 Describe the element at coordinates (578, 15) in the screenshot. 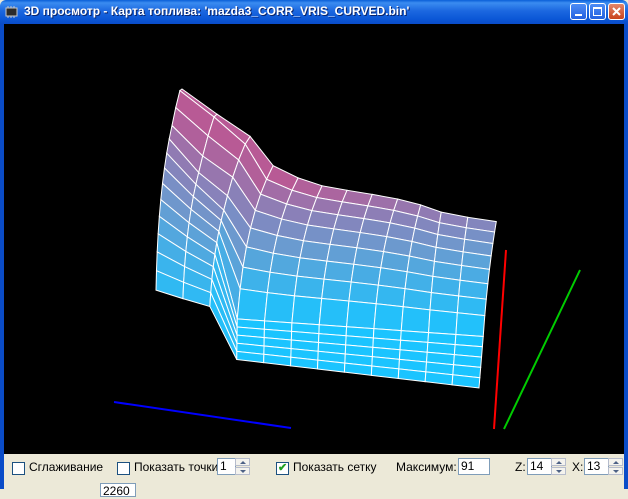

I see `minimize-icon` at that location.